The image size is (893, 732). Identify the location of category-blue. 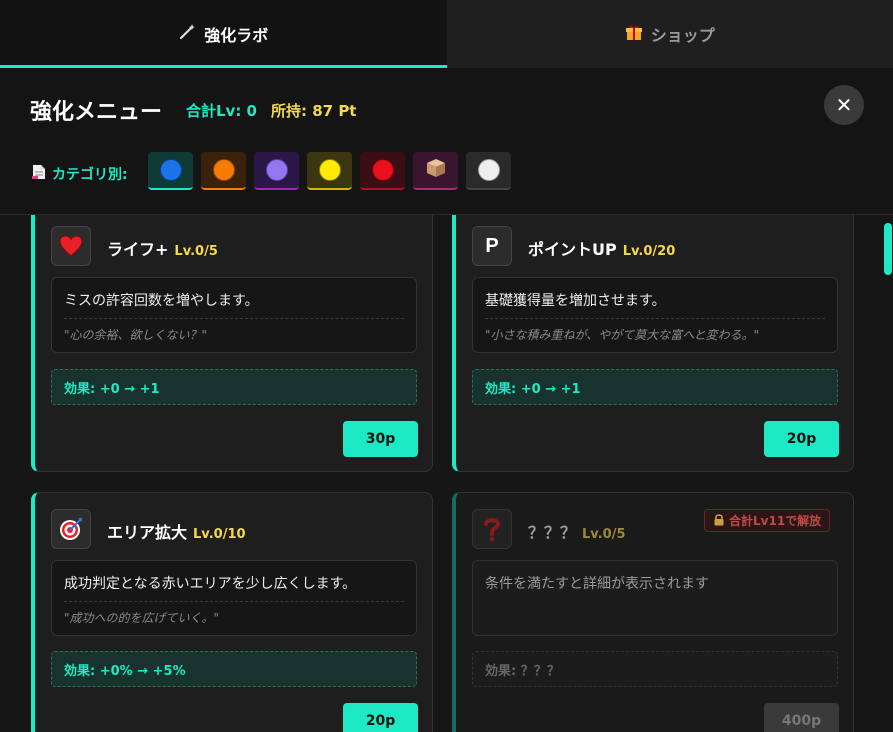
(170, 171).